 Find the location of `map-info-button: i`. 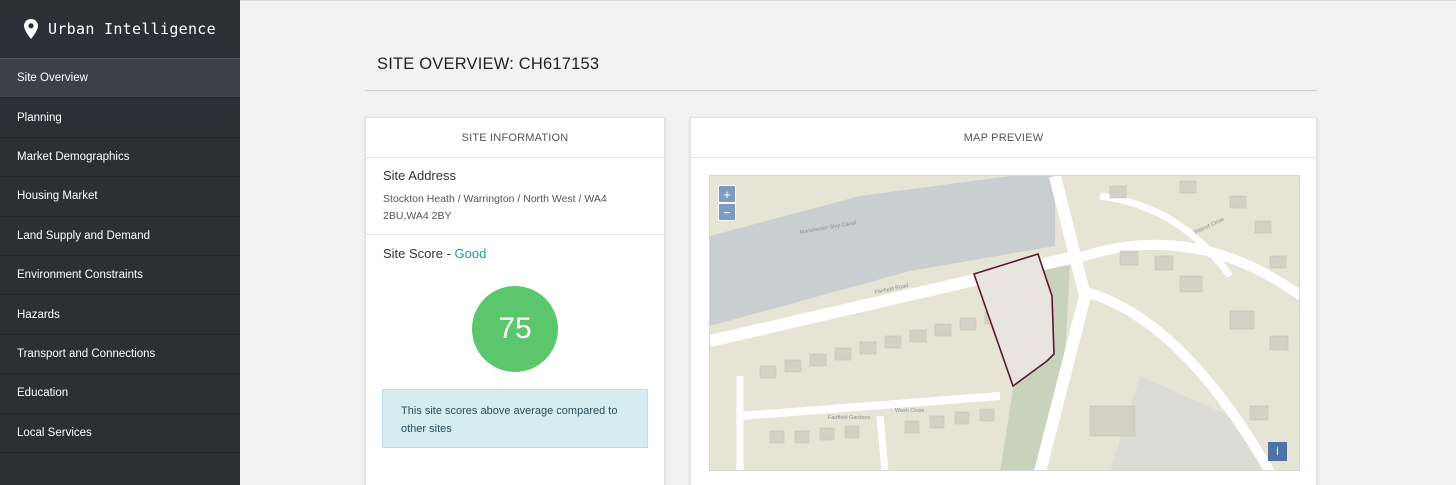

map-info-button: i is located at coordinates (1277, 451).